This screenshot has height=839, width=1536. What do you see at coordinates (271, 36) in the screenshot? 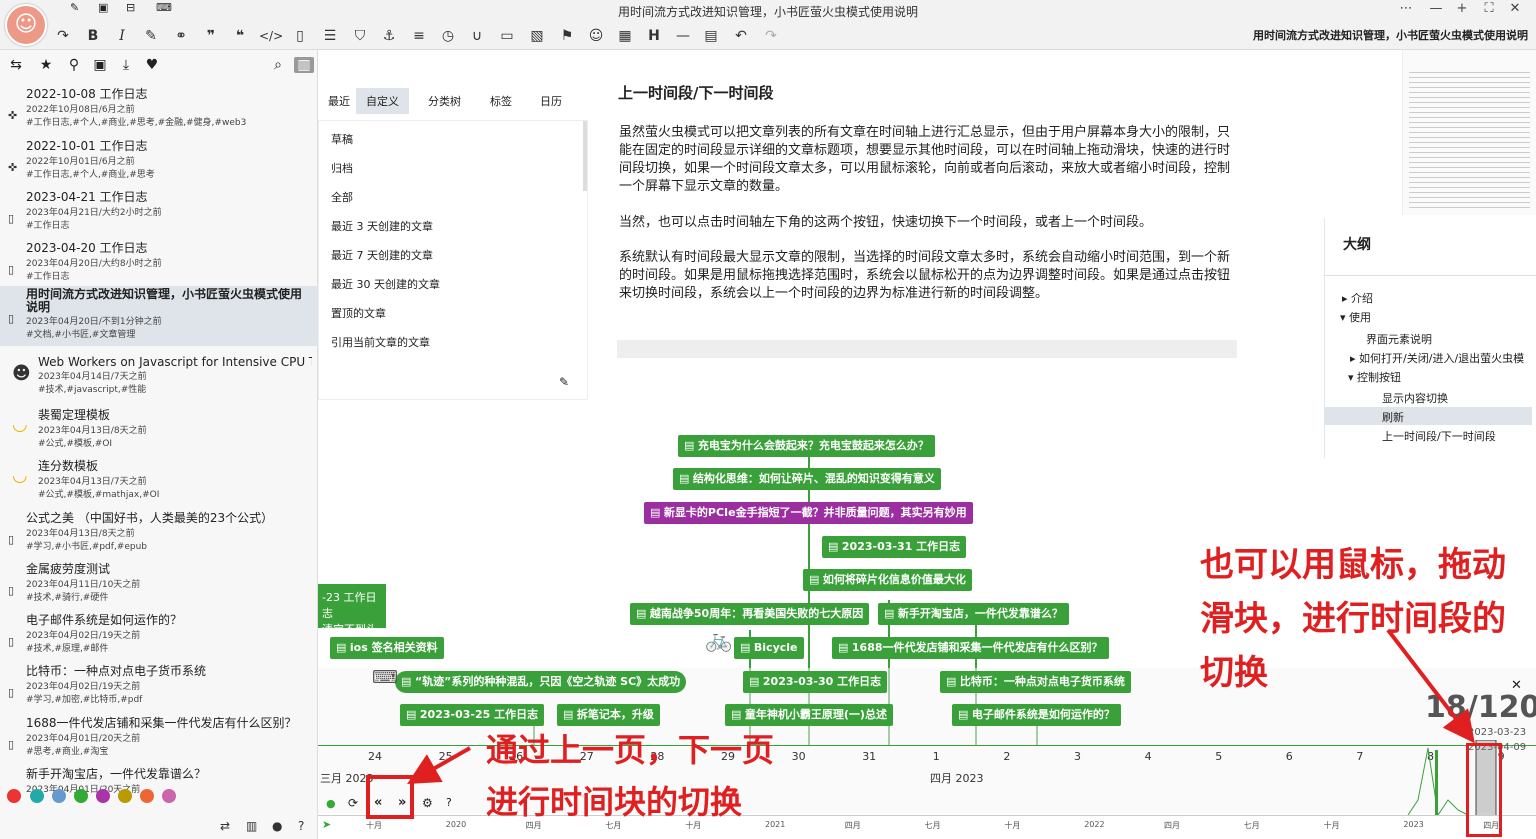
I see `code-icon: </>` at bounding box center [271, 36].